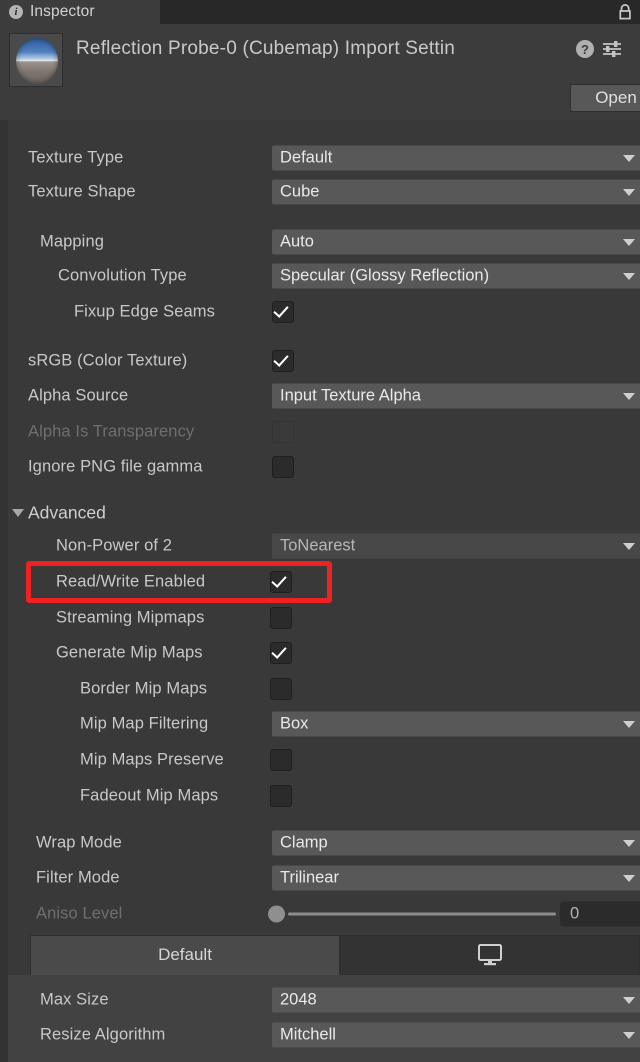  What do you see at coordinates (320, 467) in the screenshot?
I see `property-row-ignore-png-gamma: Ignore PNG file gamma` at bounding box center [320, 467].